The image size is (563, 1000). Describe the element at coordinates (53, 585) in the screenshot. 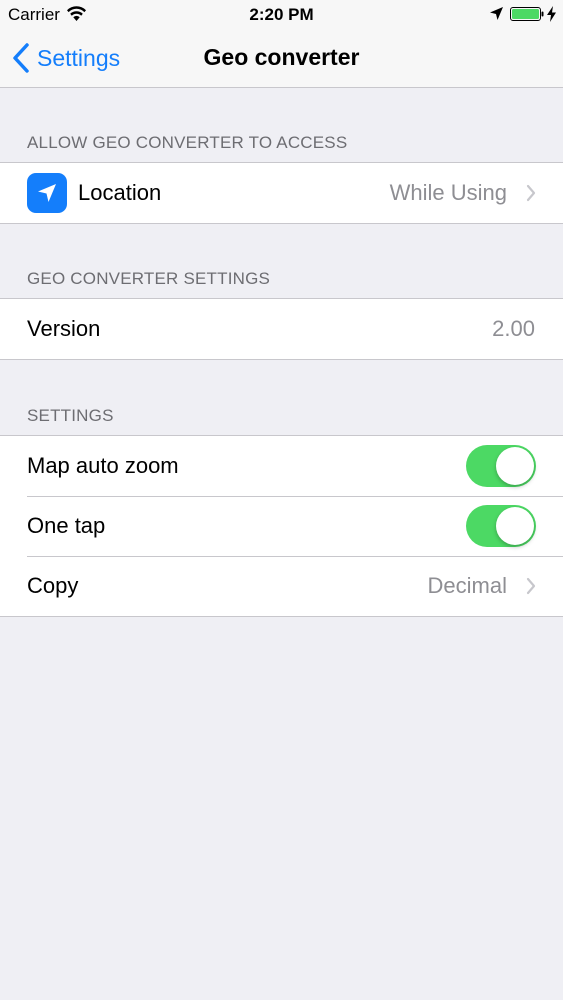

I see `copy-label: Copy` at that location.